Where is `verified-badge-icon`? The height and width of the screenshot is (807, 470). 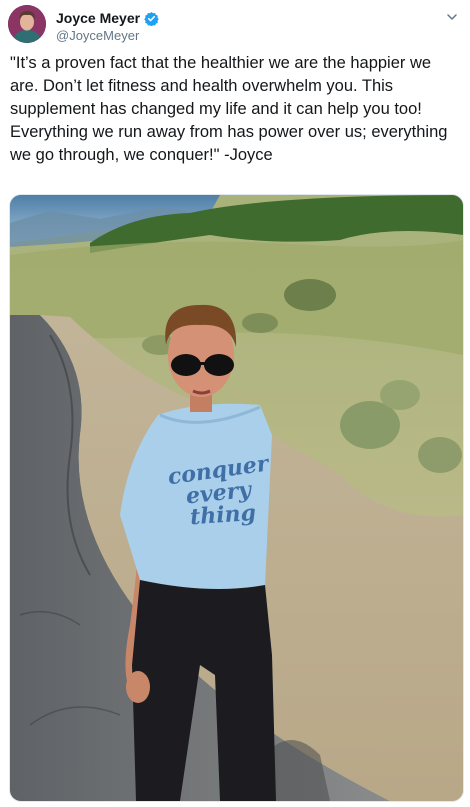 verified-badge-icon is located at coordinates (151, 18).